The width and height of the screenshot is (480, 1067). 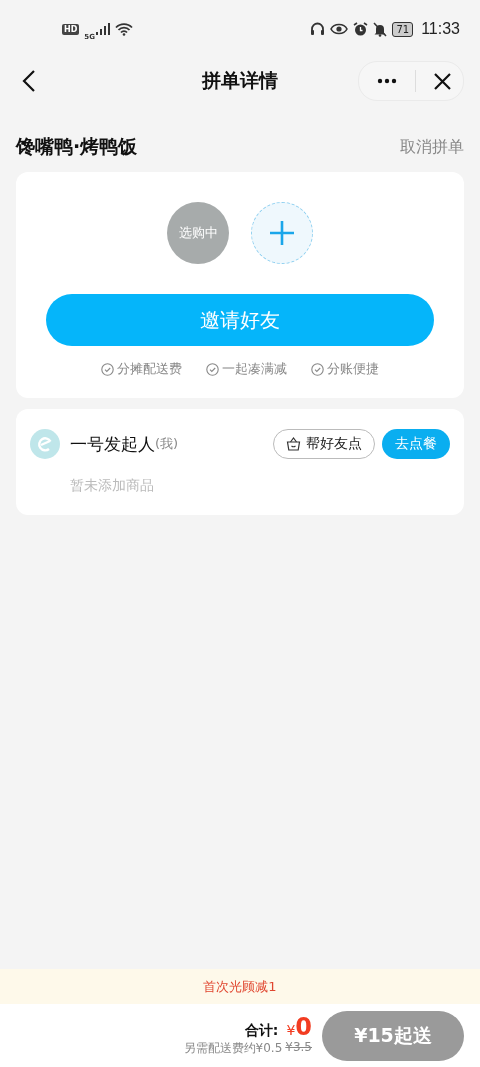 What do you see at coordinates (361, 29) in the screenshot?
I see `alarm-icon` at bounding box center [361, 29].